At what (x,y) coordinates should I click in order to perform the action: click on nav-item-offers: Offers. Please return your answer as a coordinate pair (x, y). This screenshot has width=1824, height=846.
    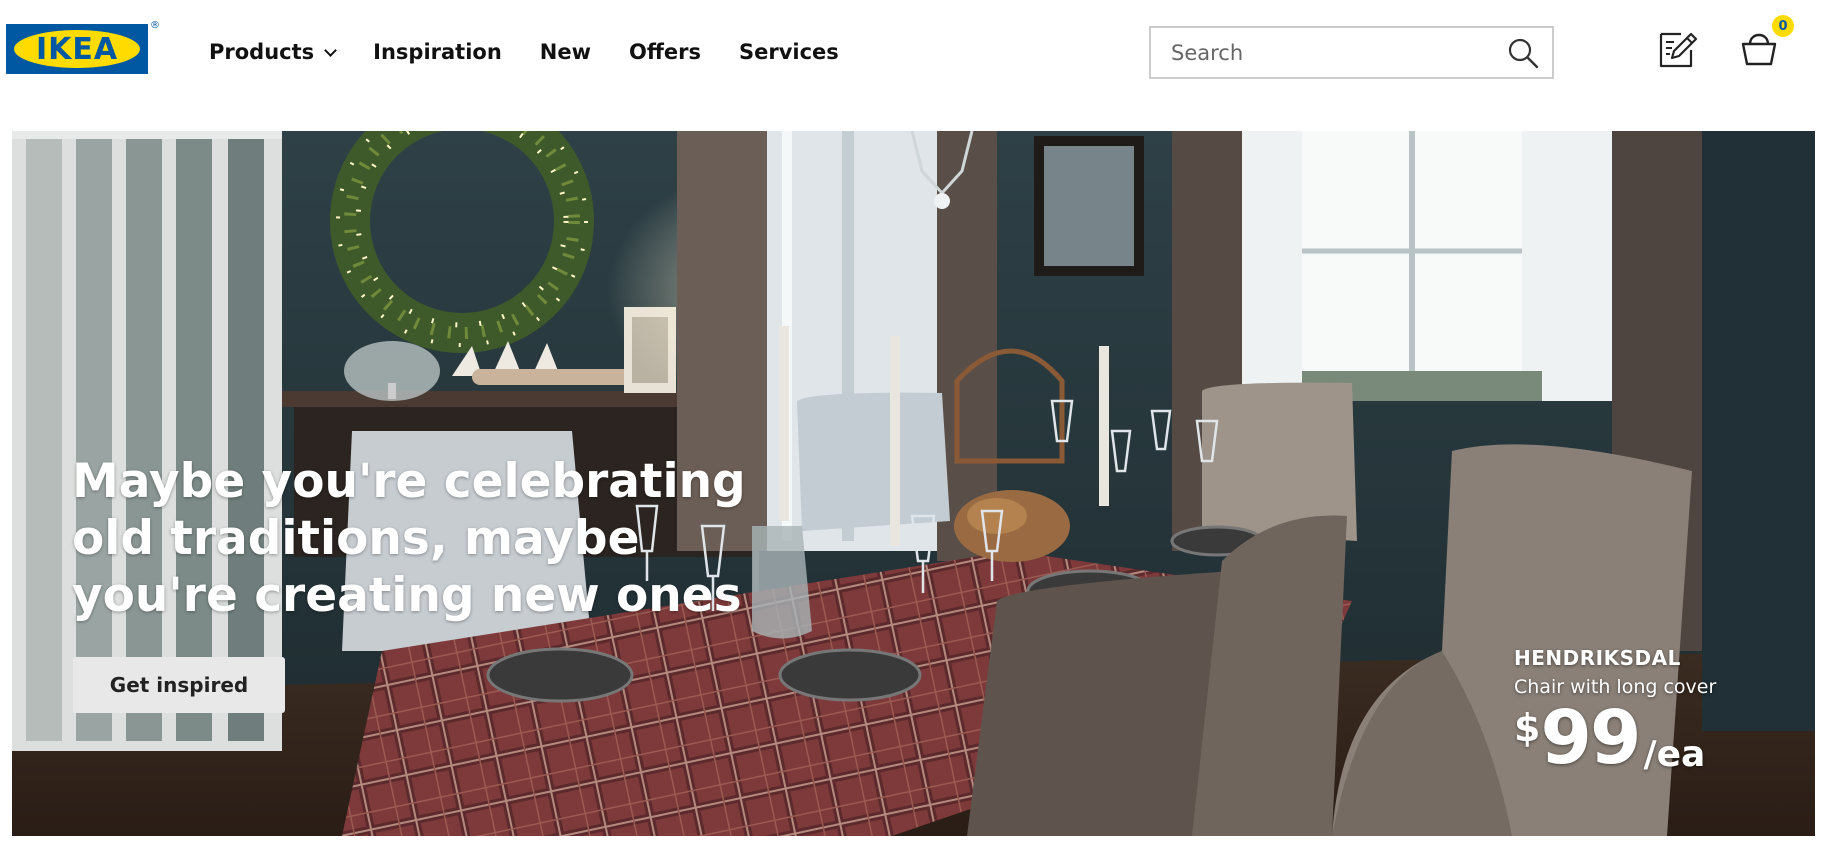
    Looking at the image, I should click on (665, 52).